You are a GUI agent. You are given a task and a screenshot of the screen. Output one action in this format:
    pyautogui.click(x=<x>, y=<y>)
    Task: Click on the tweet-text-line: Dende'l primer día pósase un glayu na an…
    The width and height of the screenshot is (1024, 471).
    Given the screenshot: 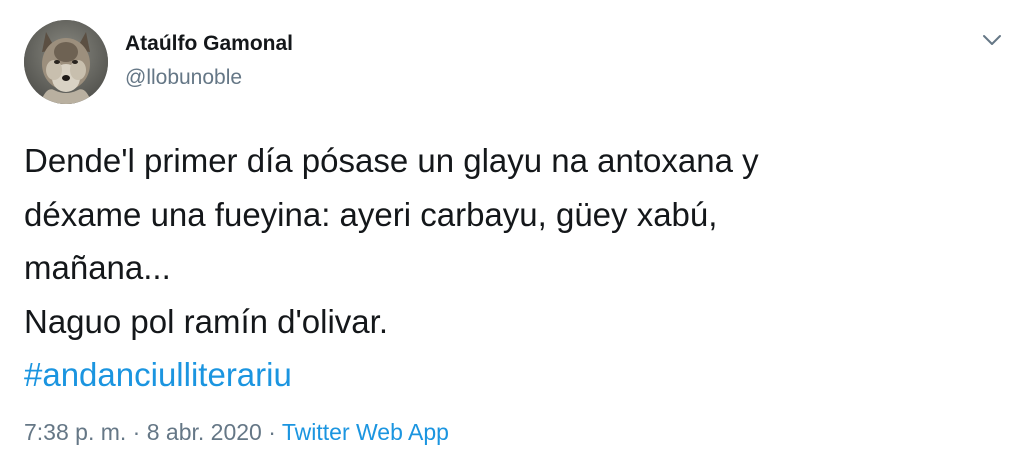 What is the action you would take?
    pyautogui.click(x=391, y=160)
    